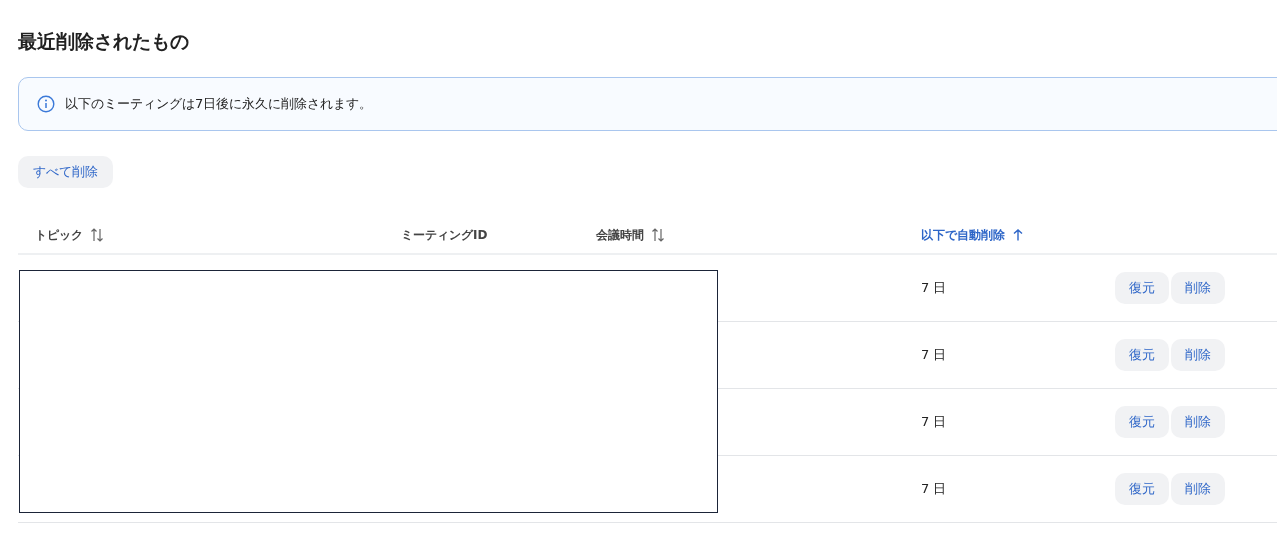 The width and height of the screenshot is (1277, 558). I want to click on sort-ascending-icon, so click(1018, 235).